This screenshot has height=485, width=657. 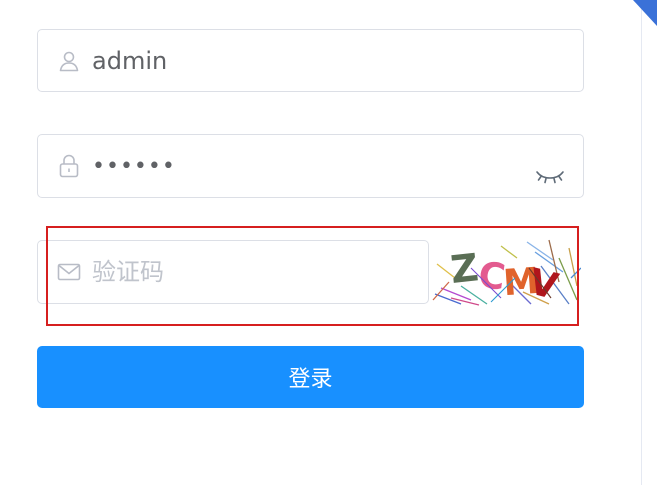 I want to click on eye-closed-icon, so click(x=550, y=178).